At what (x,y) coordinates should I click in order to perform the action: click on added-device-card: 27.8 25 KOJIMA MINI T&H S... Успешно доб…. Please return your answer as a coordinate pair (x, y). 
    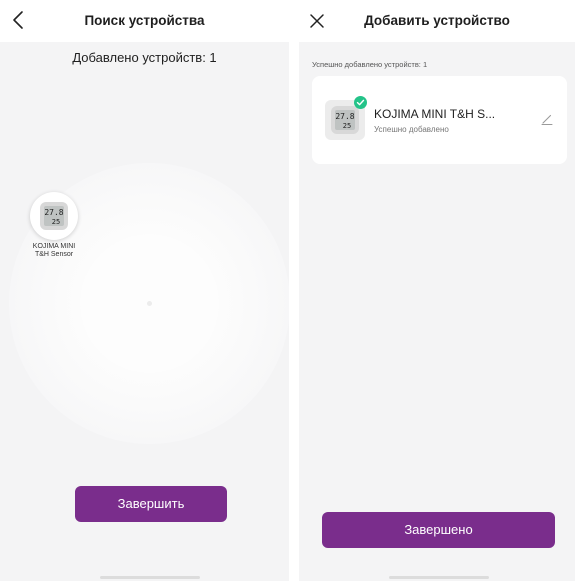
    Looking at the image, I should click on (439, 120).